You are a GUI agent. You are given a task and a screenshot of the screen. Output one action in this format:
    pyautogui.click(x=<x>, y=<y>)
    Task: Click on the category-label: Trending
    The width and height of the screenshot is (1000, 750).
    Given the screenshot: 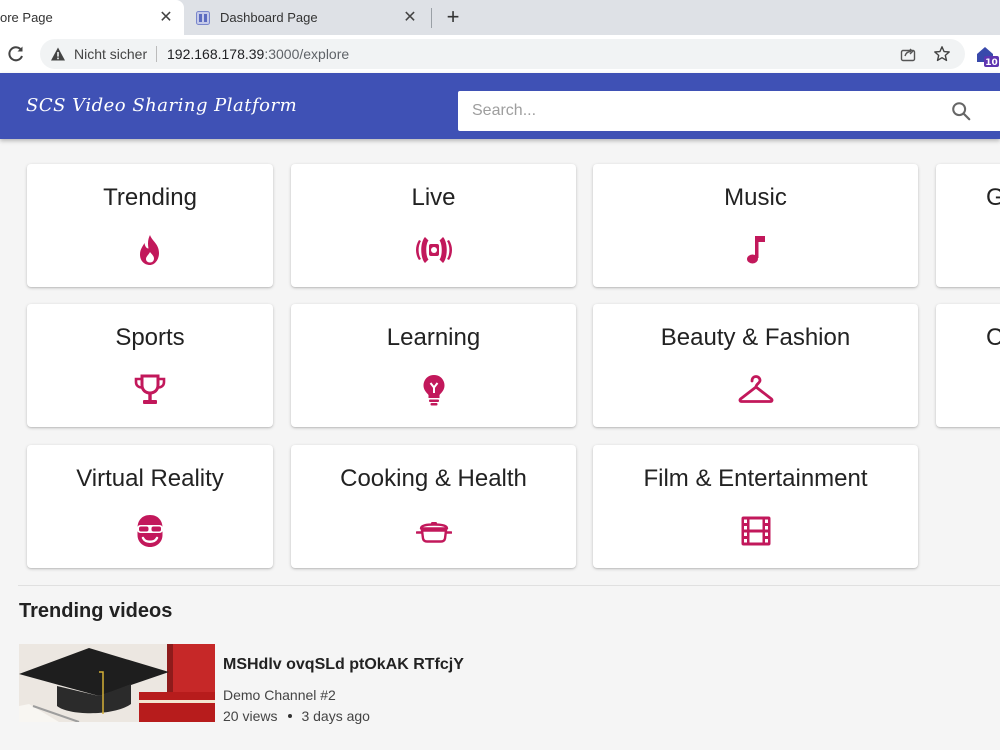 What is the action you would take?
    pyautogui.click(x=150, y=197)
    